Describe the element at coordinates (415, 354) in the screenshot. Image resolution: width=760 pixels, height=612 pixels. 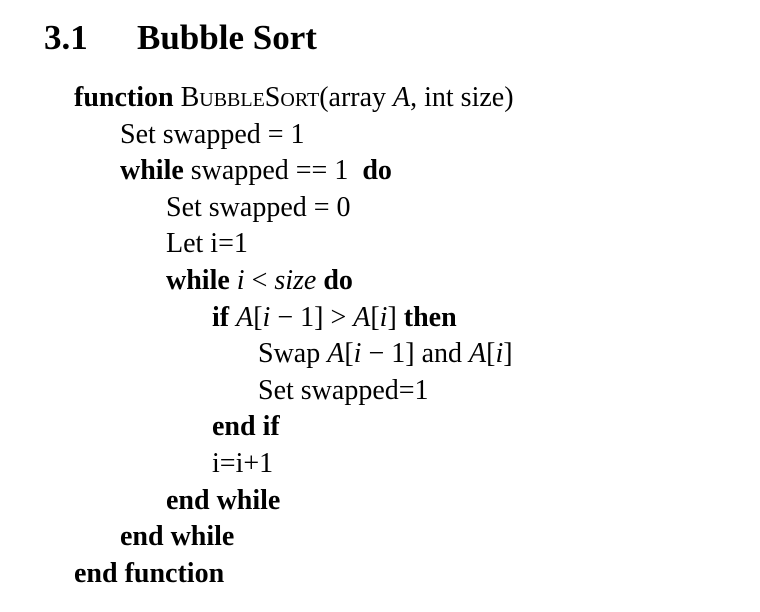
I see `code-text: − 1] and` at that location.